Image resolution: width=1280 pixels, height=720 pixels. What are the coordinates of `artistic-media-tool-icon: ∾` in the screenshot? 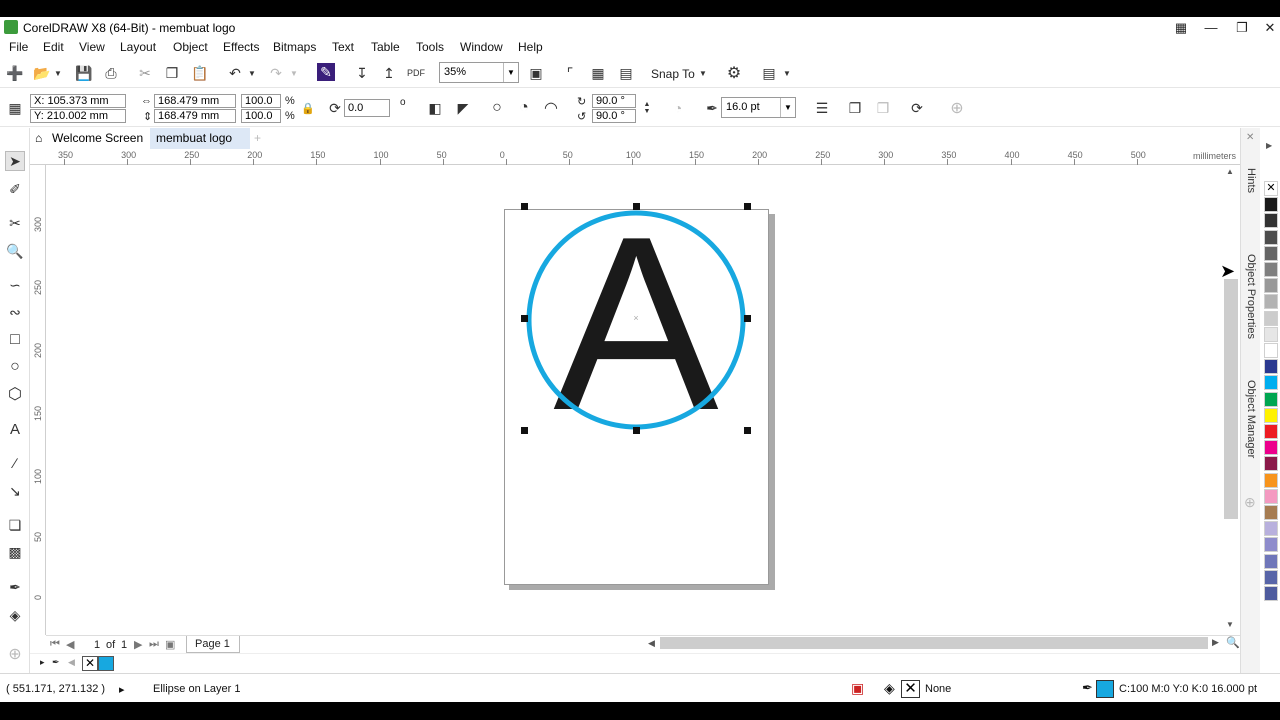 It's located at (15, 312).